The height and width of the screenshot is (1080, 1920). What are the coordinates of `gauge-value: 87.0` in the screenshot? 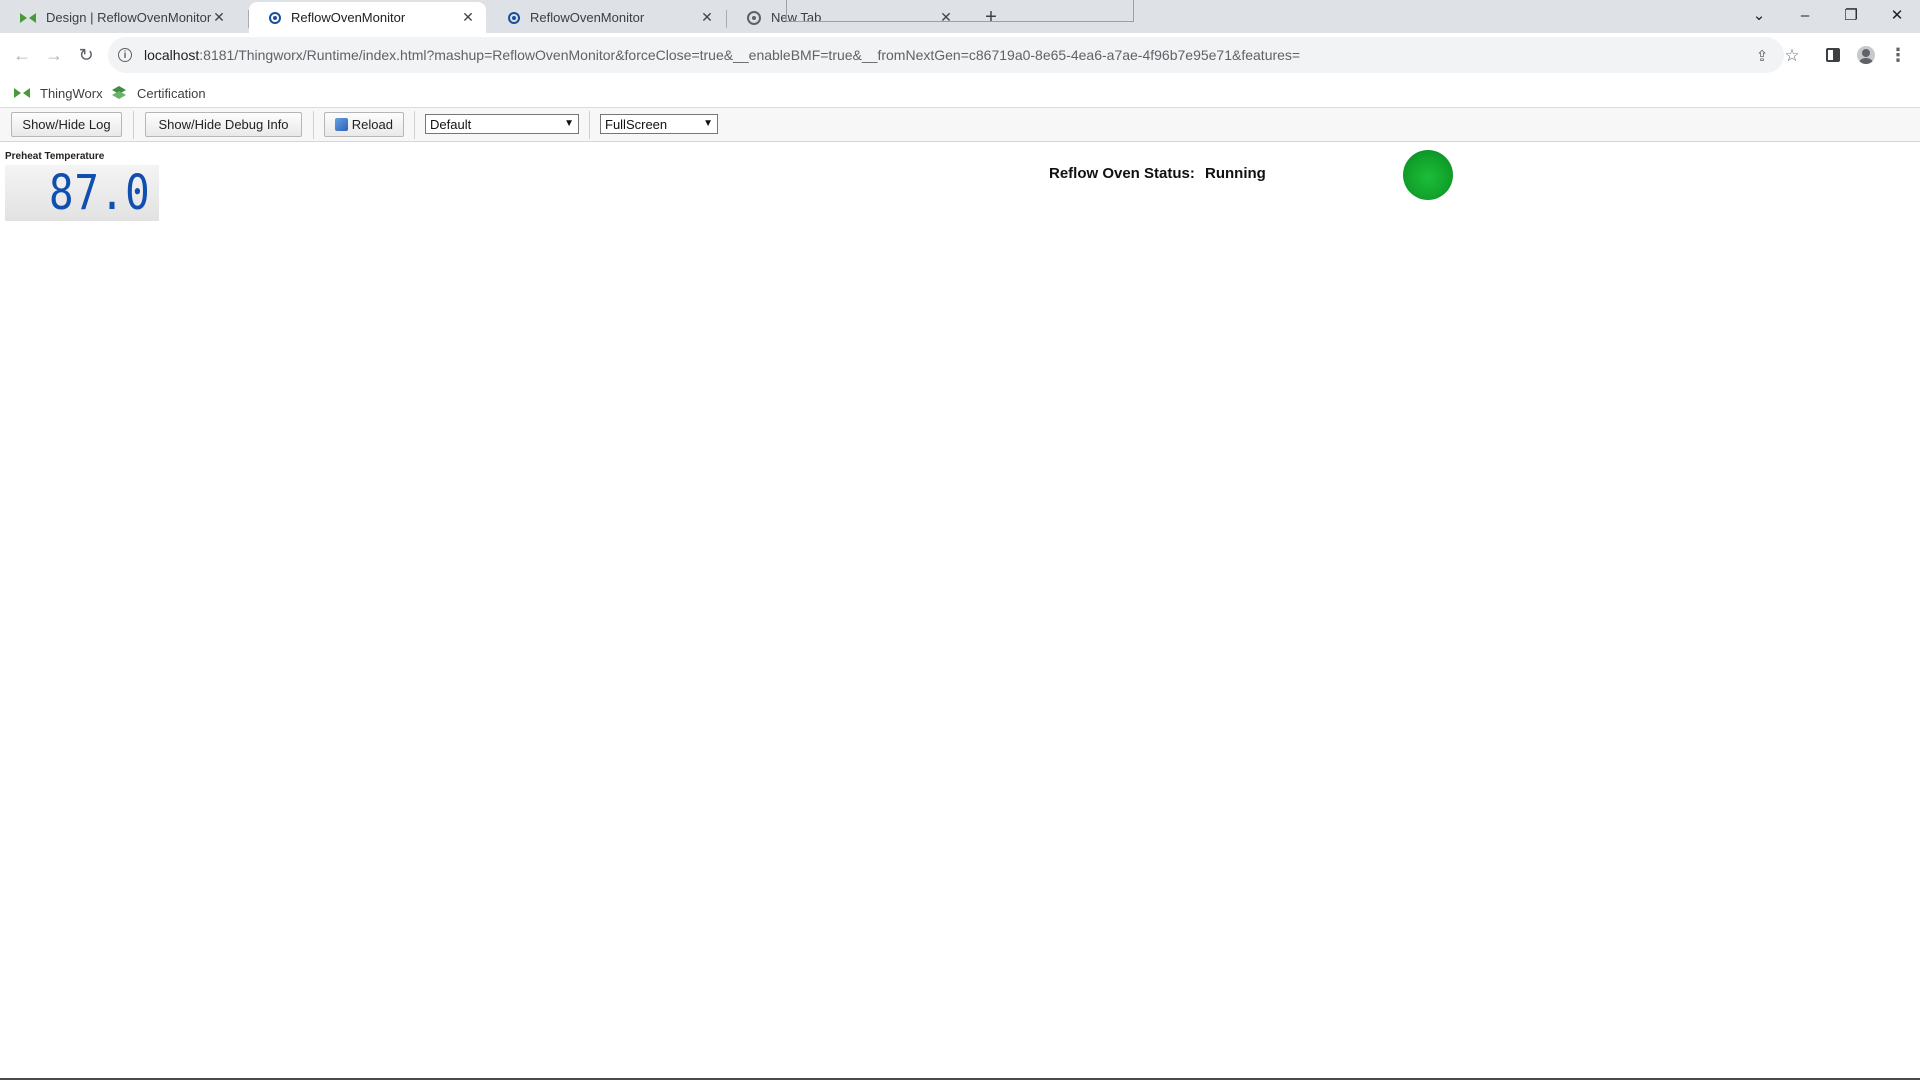 It's located at (100, 193).